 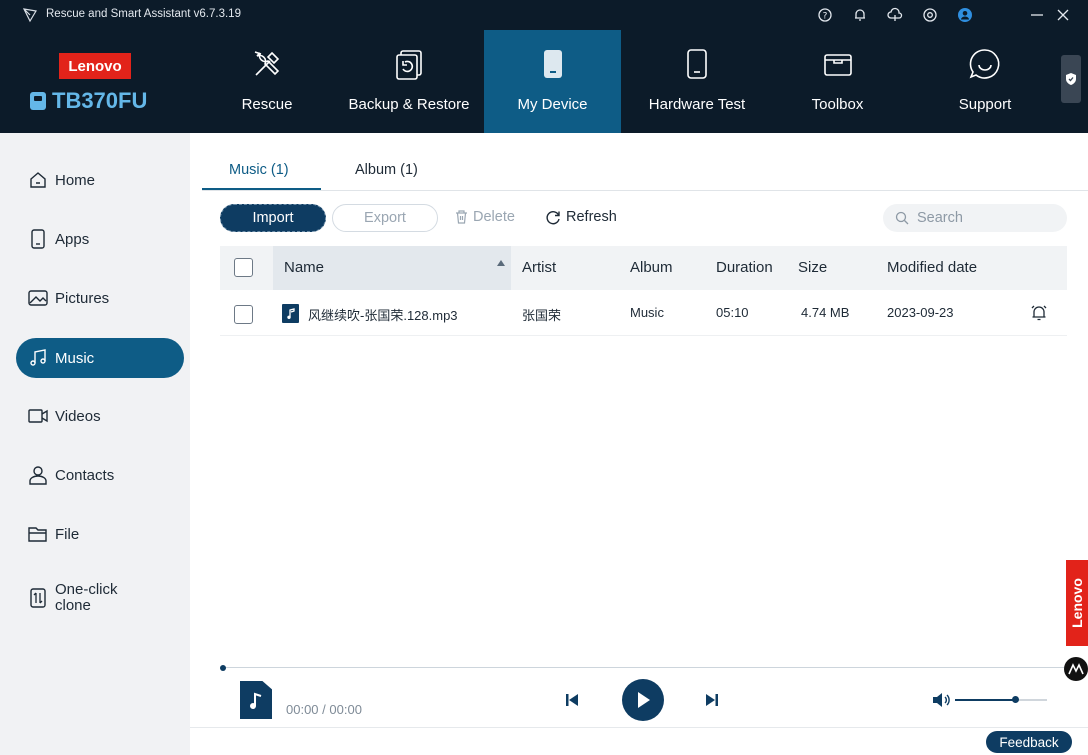 I want to click on previous-track-button, so click(x=572, y=700).